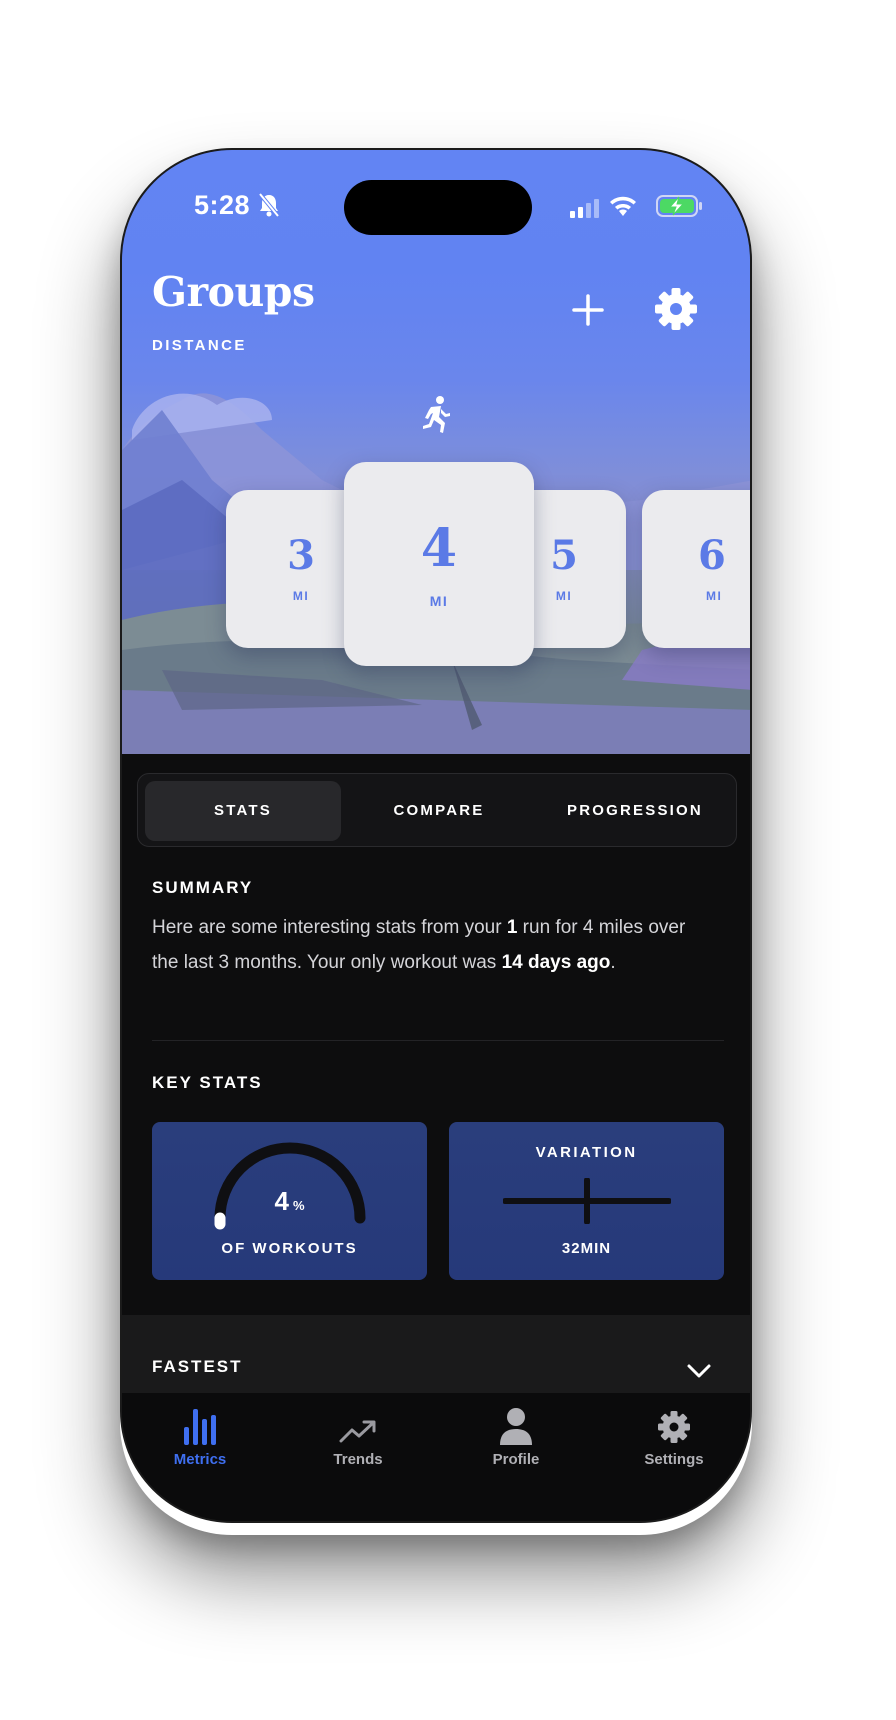  Describe the element at coordinates (358, 1459) in the screenshot. I see `nav-label: Trends` at that location.